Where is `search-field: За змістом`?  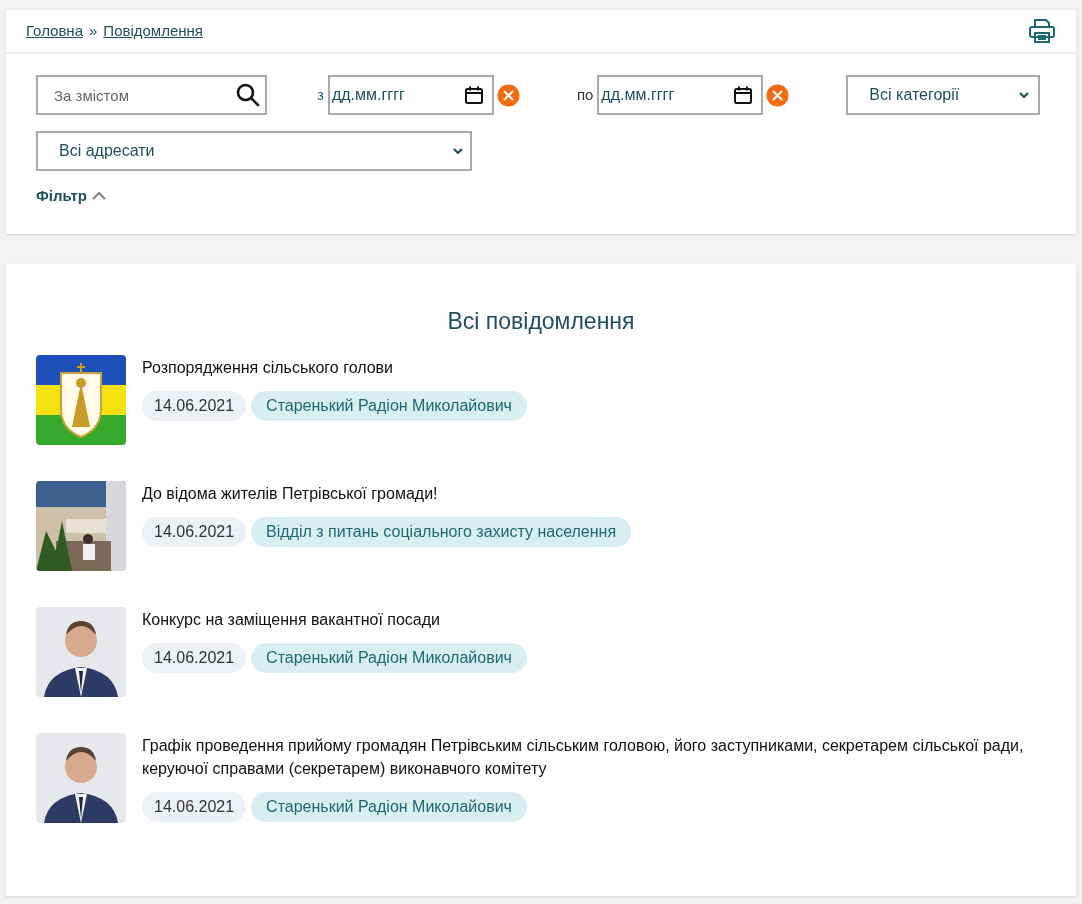
search-field: За змістом is located at coordinates (151, 95).